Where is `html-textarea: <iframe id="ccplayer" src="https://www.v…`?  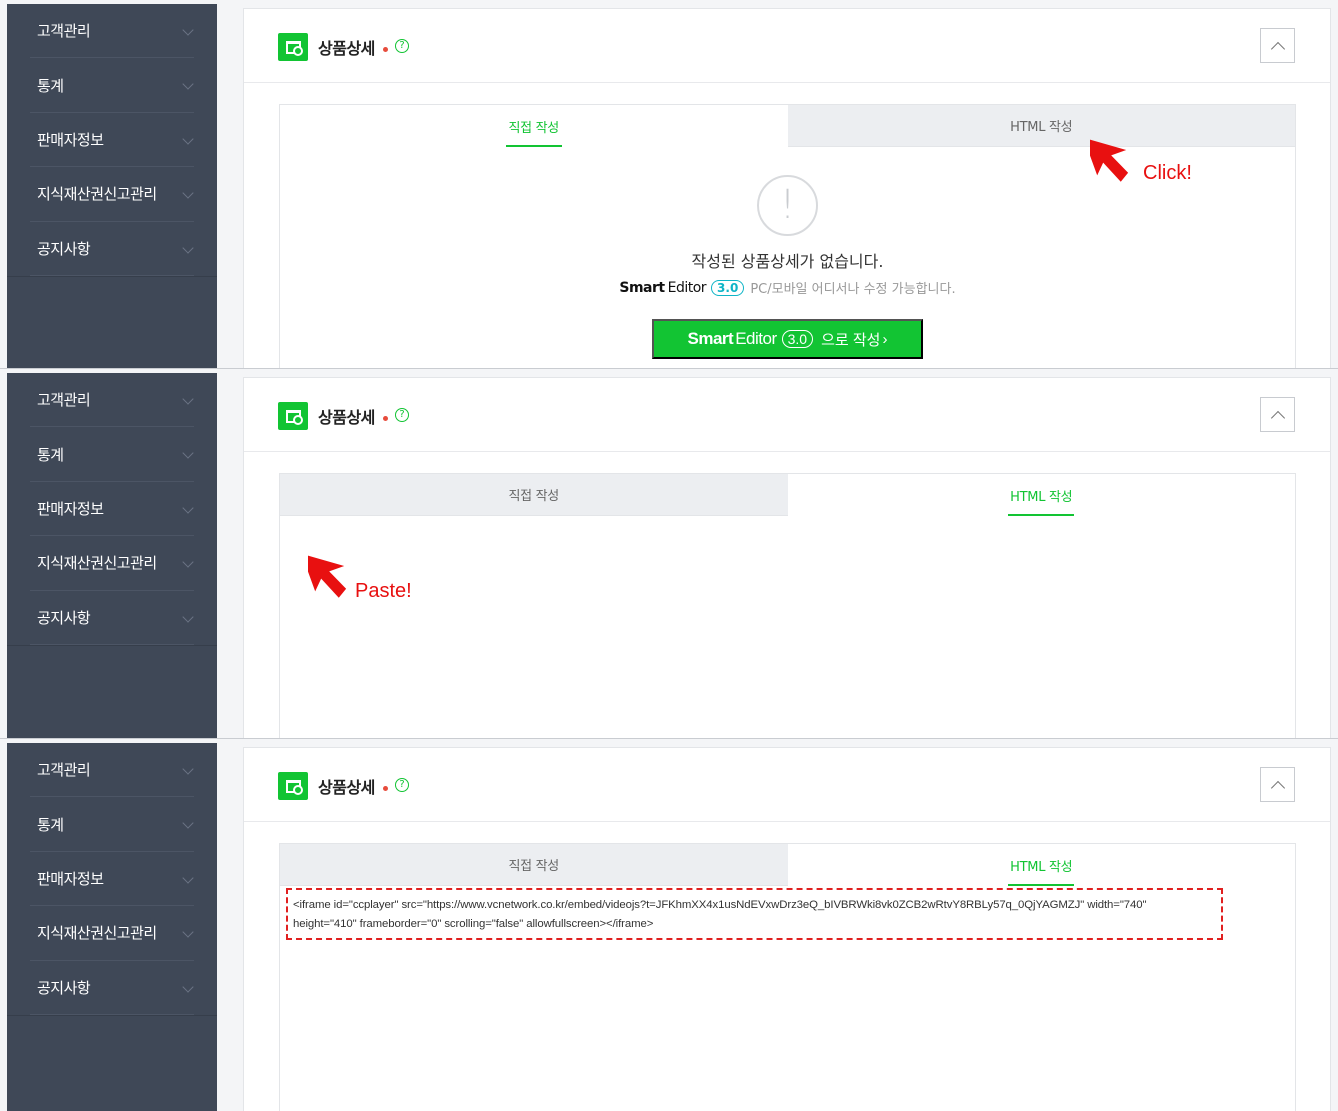 html-textarea: <iframe id="ccplayer" src="https://www.v… is located at coordinates (754, 914).